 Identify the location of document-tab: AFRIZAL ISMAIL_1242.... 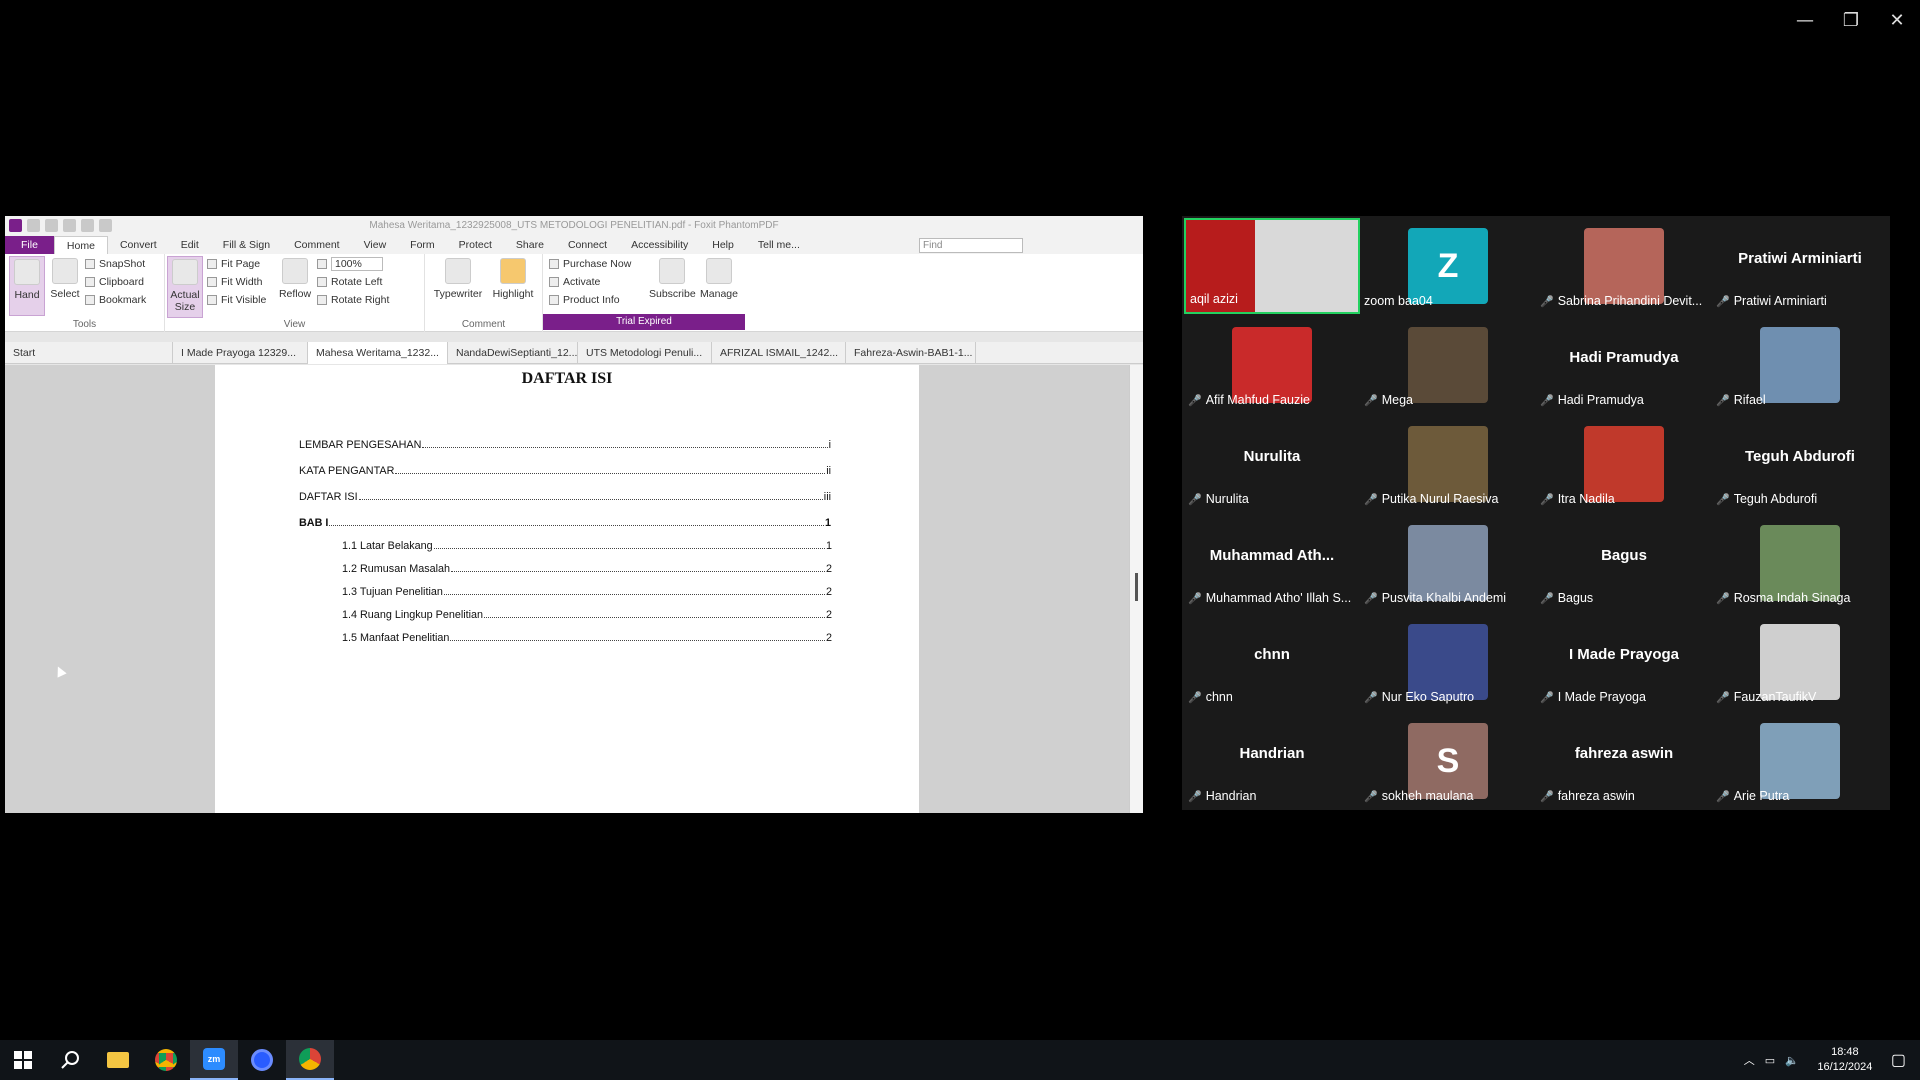
(779, 353).